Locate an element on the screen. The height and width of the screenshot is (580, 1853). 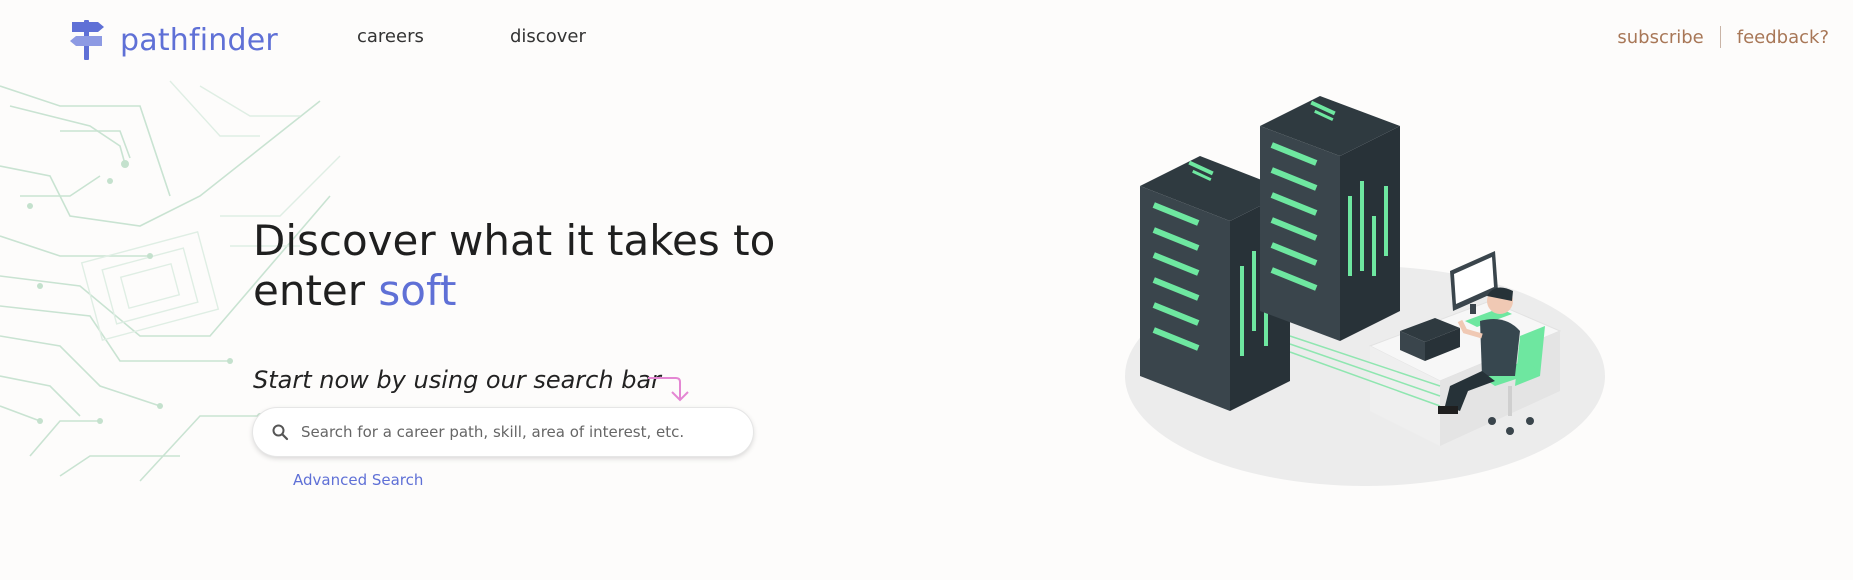
subscribe-link: subscribe is located at coordinates (1660, 37).